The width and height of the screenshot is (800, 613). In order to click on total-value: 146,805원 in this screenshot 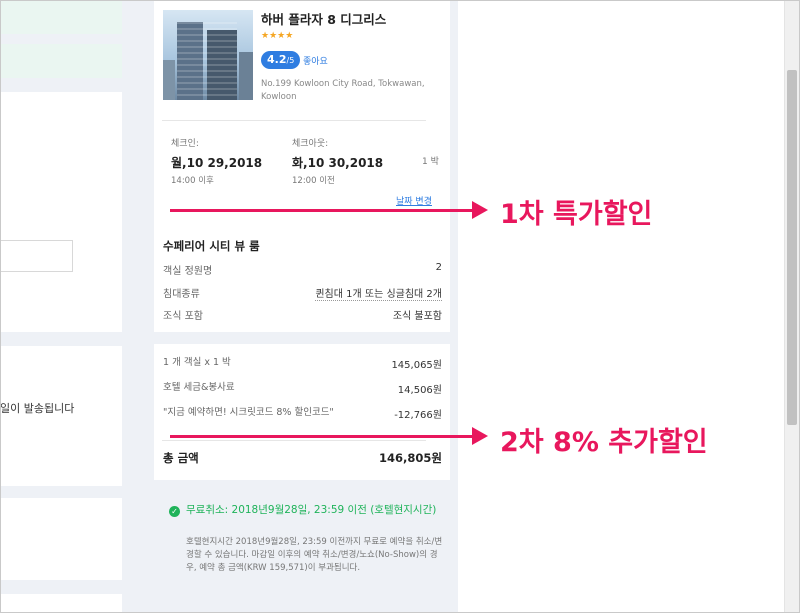, I will do `click(410, 458)`.